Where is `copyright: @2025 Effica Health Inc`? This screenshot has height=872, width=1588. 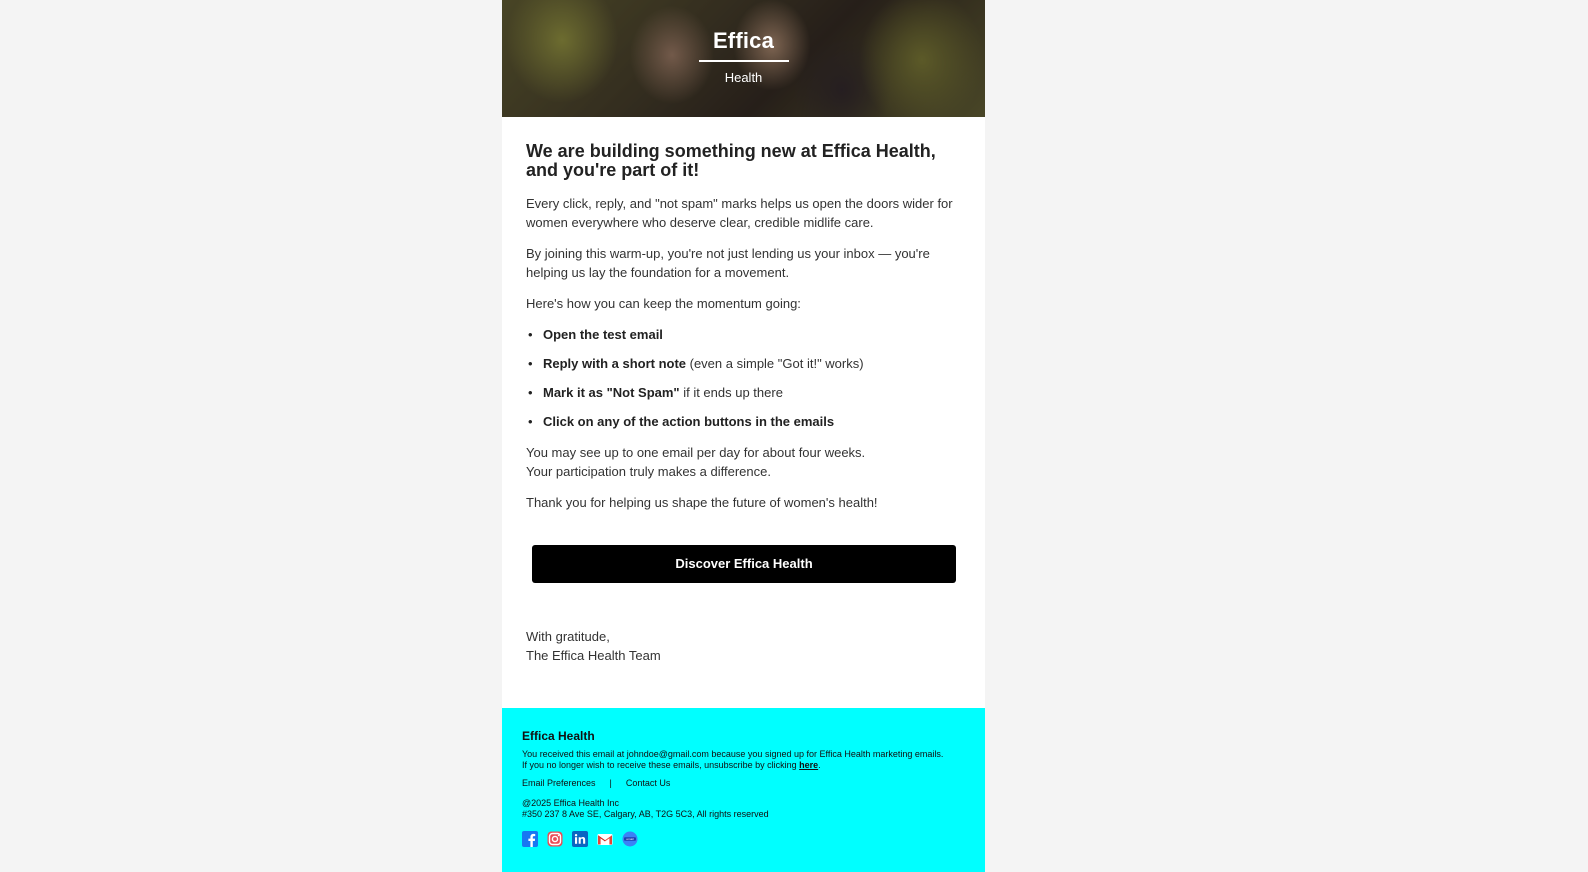 copyright: @2025 Effica Health Inc is located at coordinates (571, 803).